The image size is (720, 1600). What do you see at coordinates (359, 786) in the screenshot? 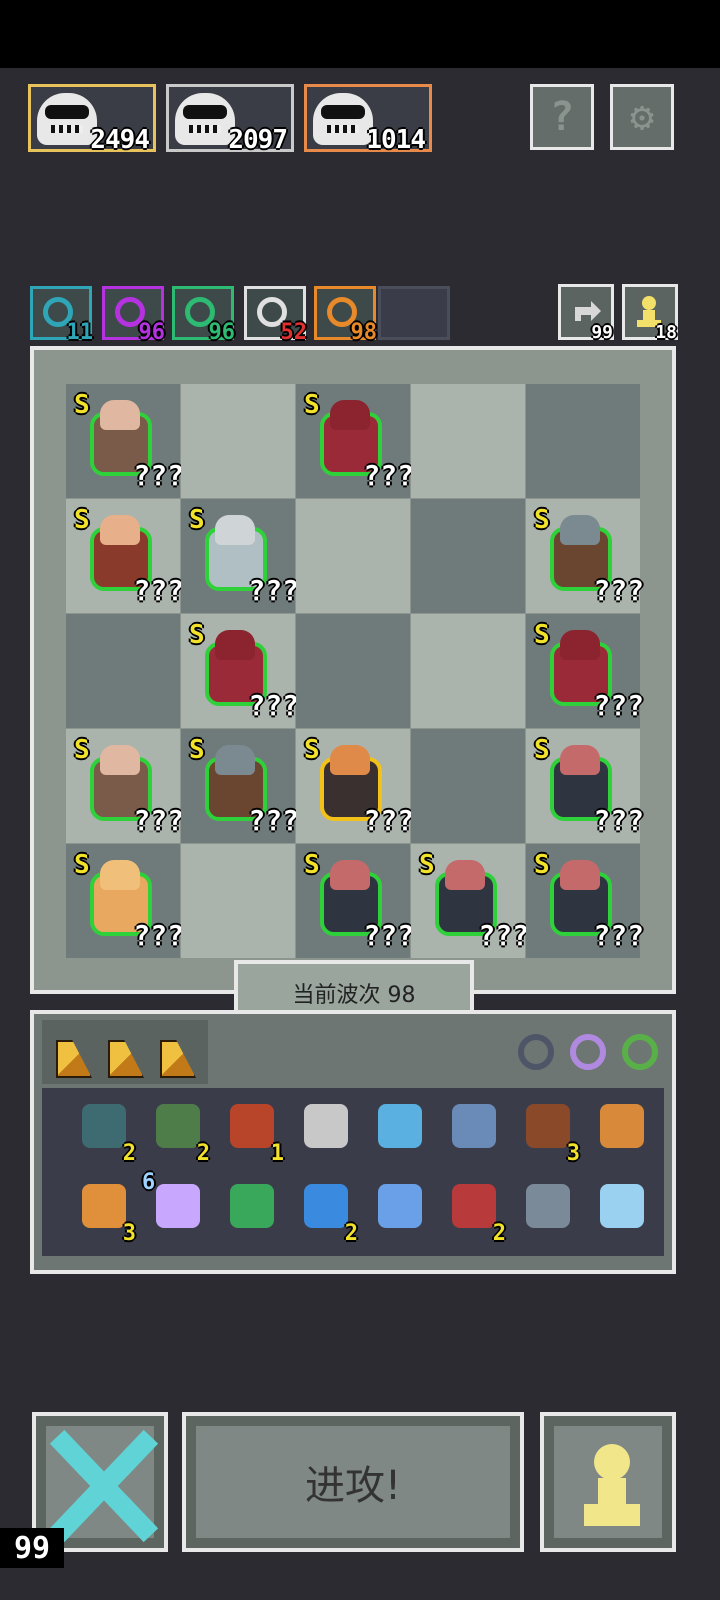
I see `unit-viking: S???` at bounding box center [359, 786].